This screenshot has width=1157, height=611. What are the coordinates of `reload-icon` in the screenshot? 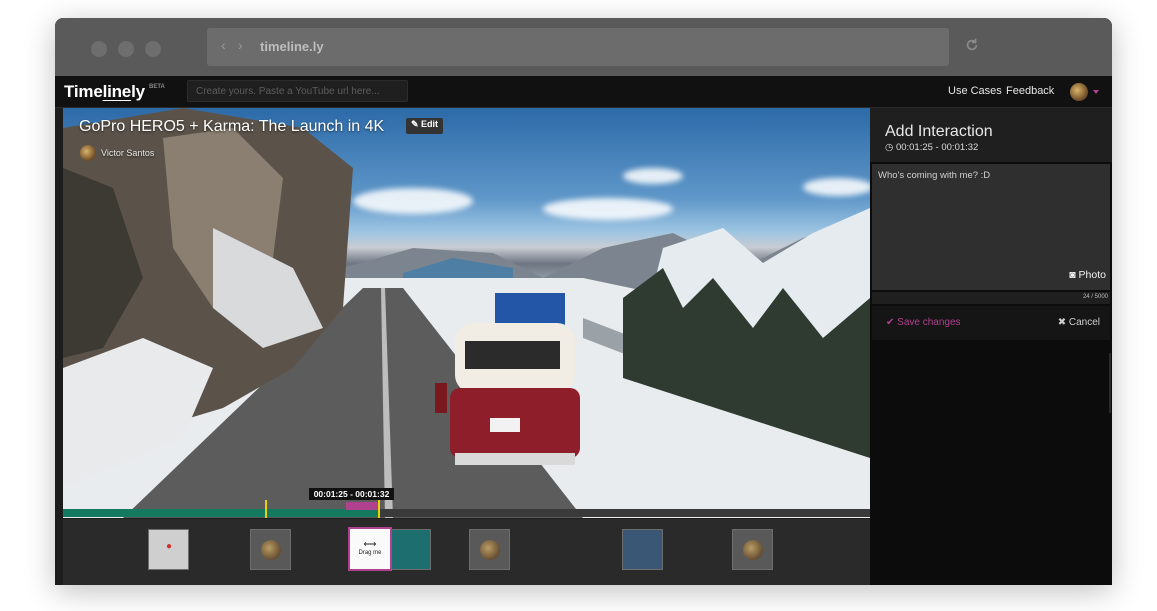 It's located at (972, 45).